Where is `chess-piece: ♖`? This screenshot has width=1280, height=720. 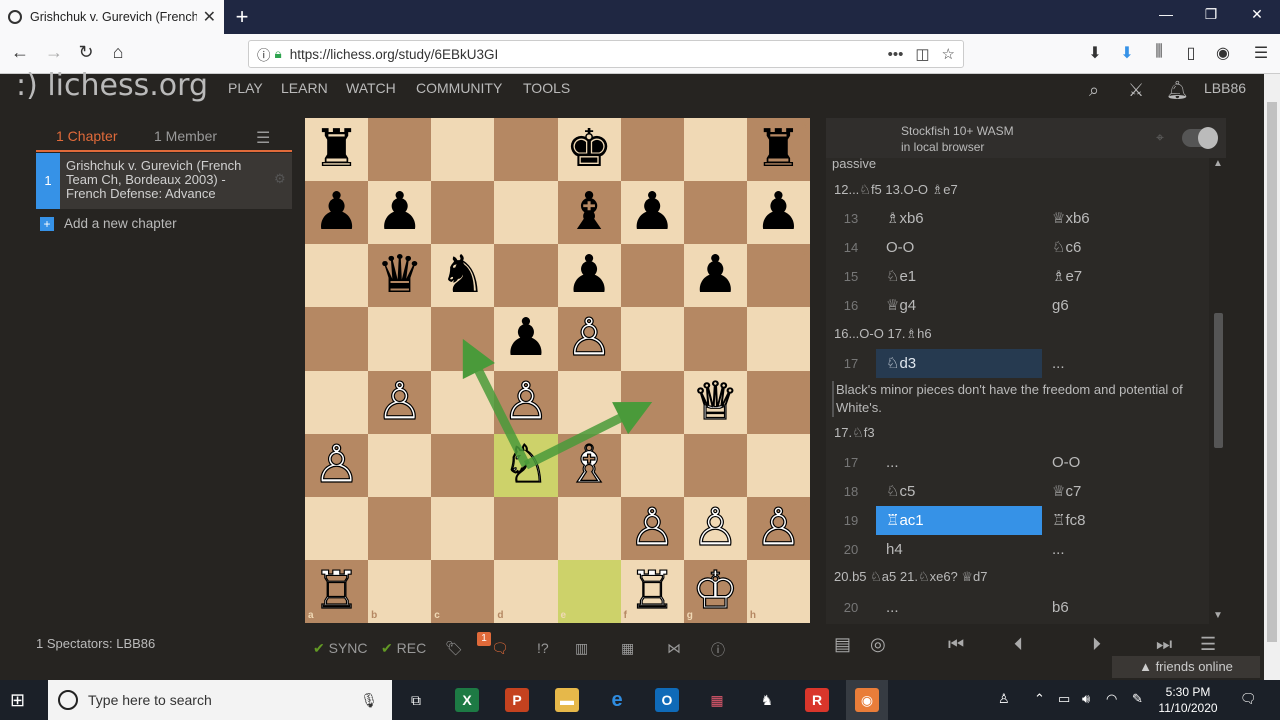 chess-piece: ♖ is located at coordinates (652, 591).